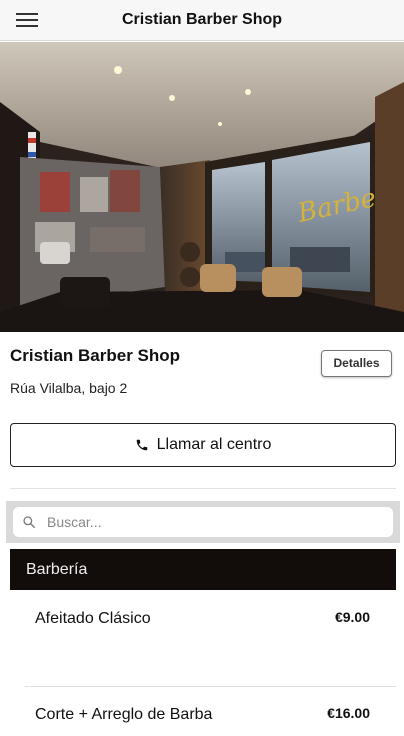 This screenshot has width=404, height=736. What do you see at coordinates (124, 714) in the screenshot?
I see `service-name: Corte + Arreglo de Barba` at bounding box center [124, 714].